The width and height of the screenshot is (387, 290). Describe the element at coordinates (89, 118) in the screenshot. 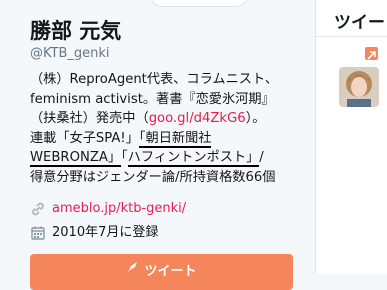

I see `bio-text: （扶桑社）発売中（` at that location.